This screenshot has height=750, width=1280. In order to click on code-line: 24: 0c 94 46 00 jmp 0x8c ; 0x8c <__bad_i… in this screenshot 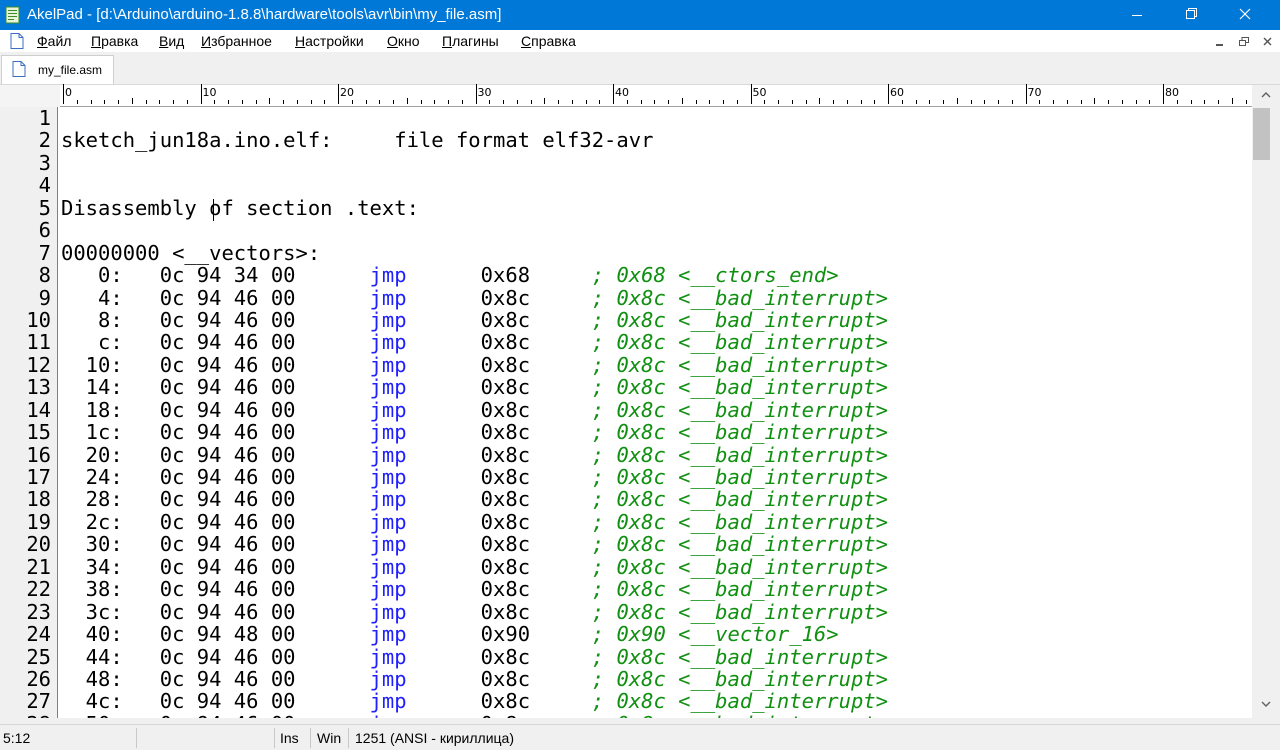, I will do `click(474, 477)`.